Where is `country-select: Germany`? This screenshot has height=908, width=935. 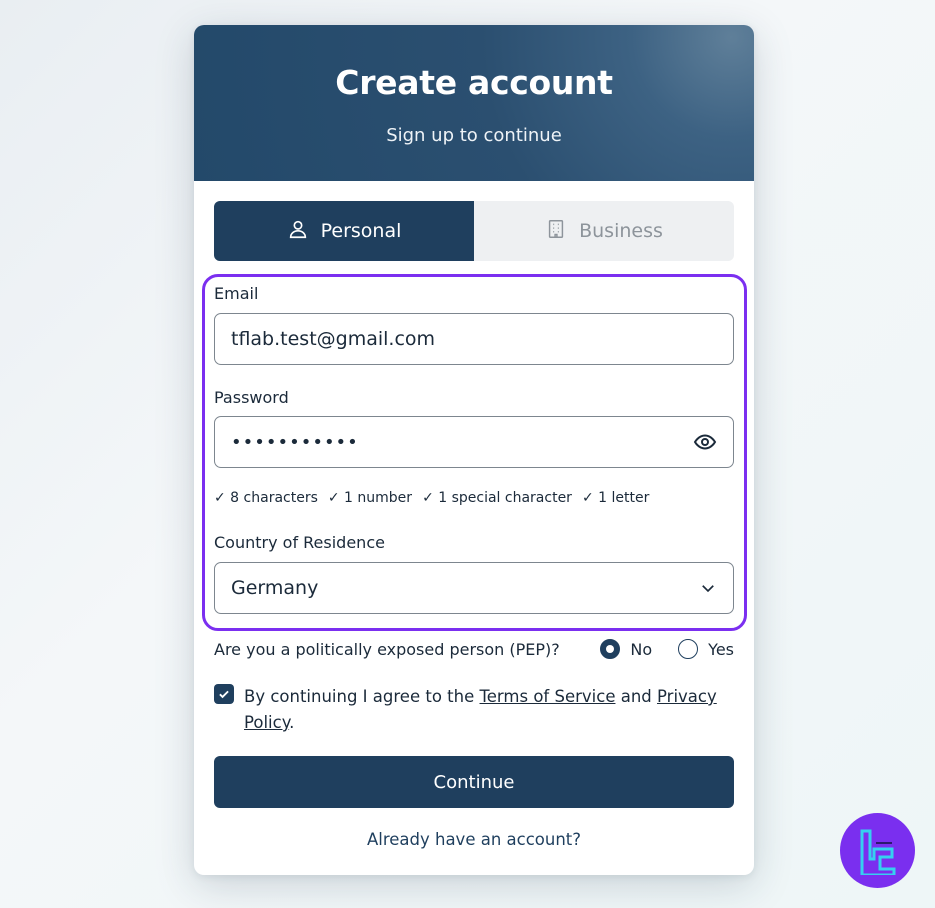
country-select: Germany is located at coordinates (474, 588).